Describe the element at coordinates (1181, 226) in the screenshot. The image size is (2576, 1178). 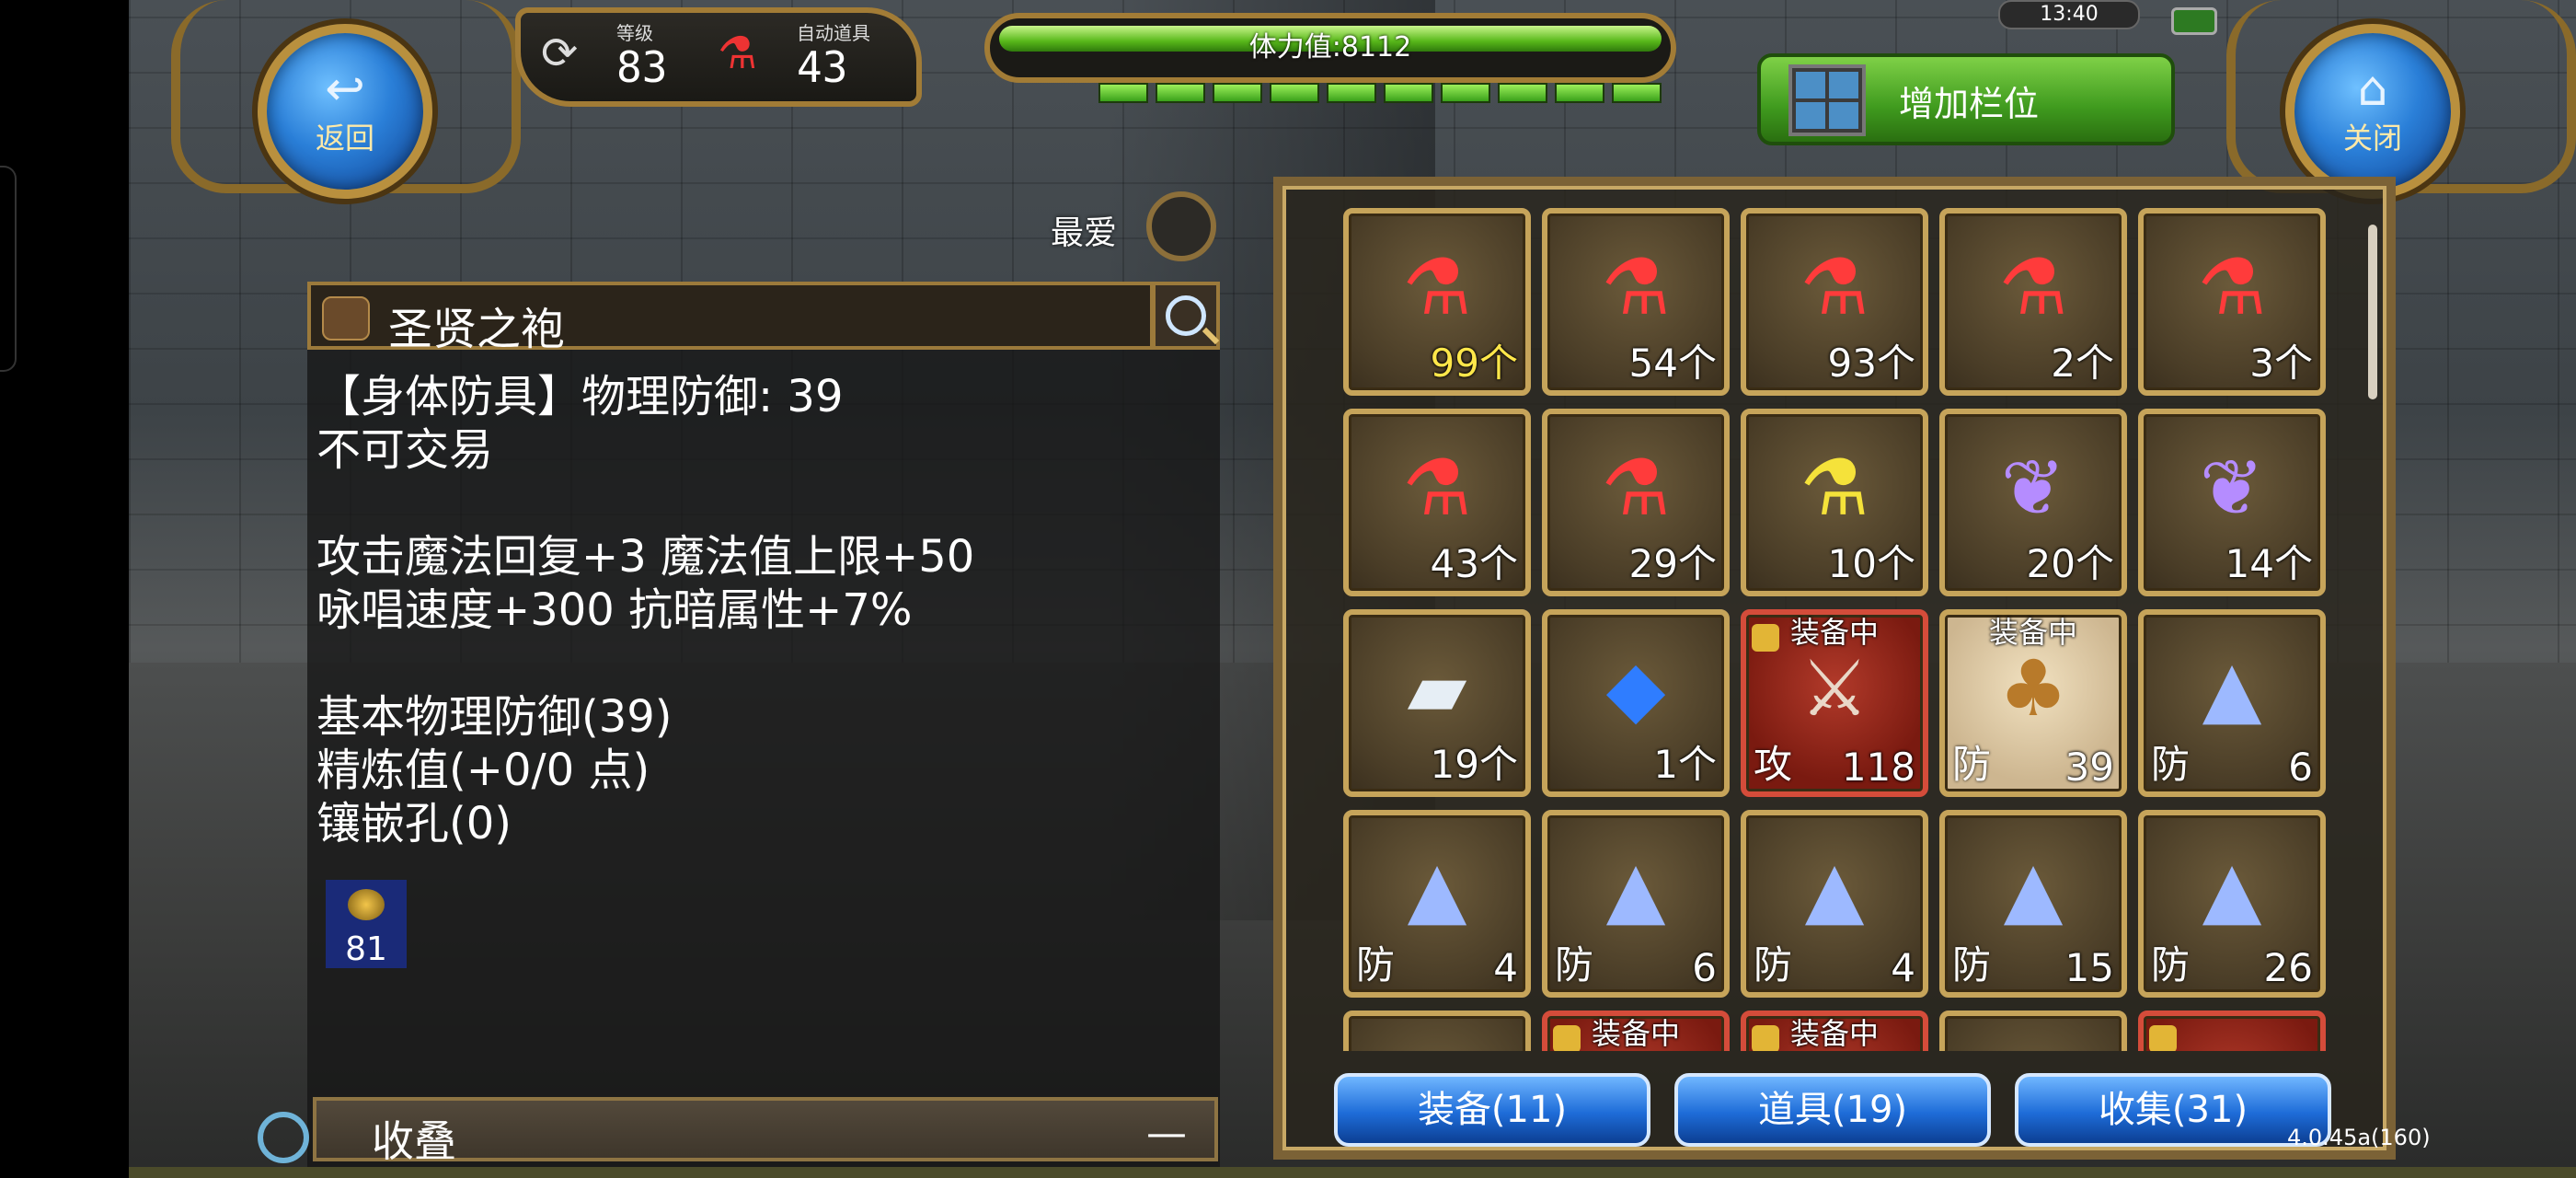
I see `favorite-toggle` at that location.